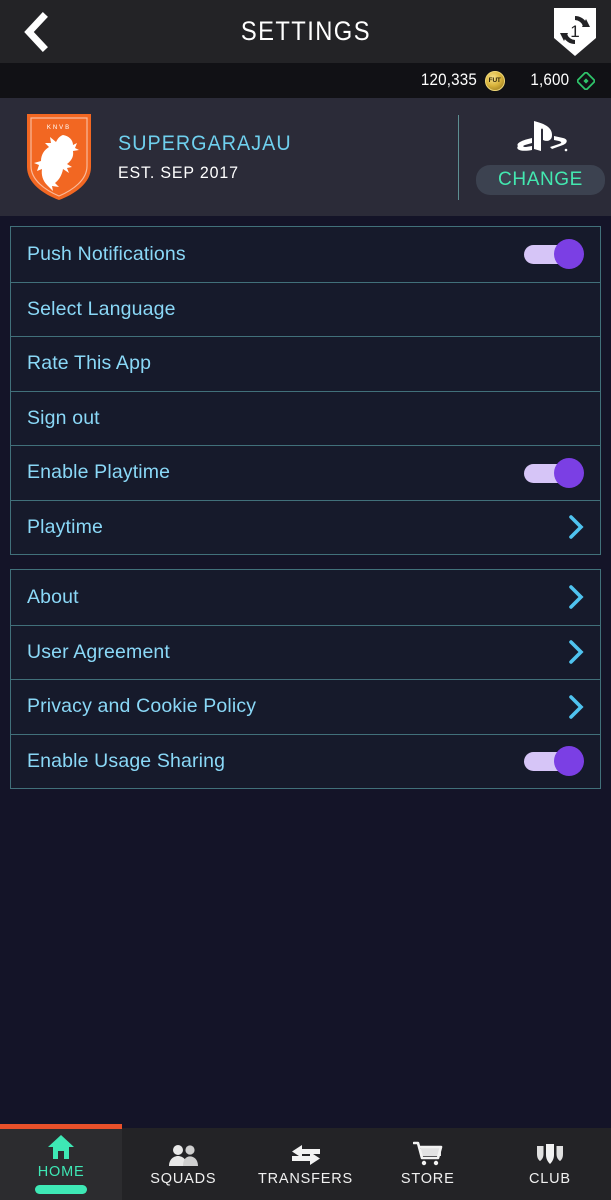 The width and height of the screenshot is (611, 1200). Describe the element at coordinates (65, 526) in the screenshot. I see `row-label: Playtime` at that location.